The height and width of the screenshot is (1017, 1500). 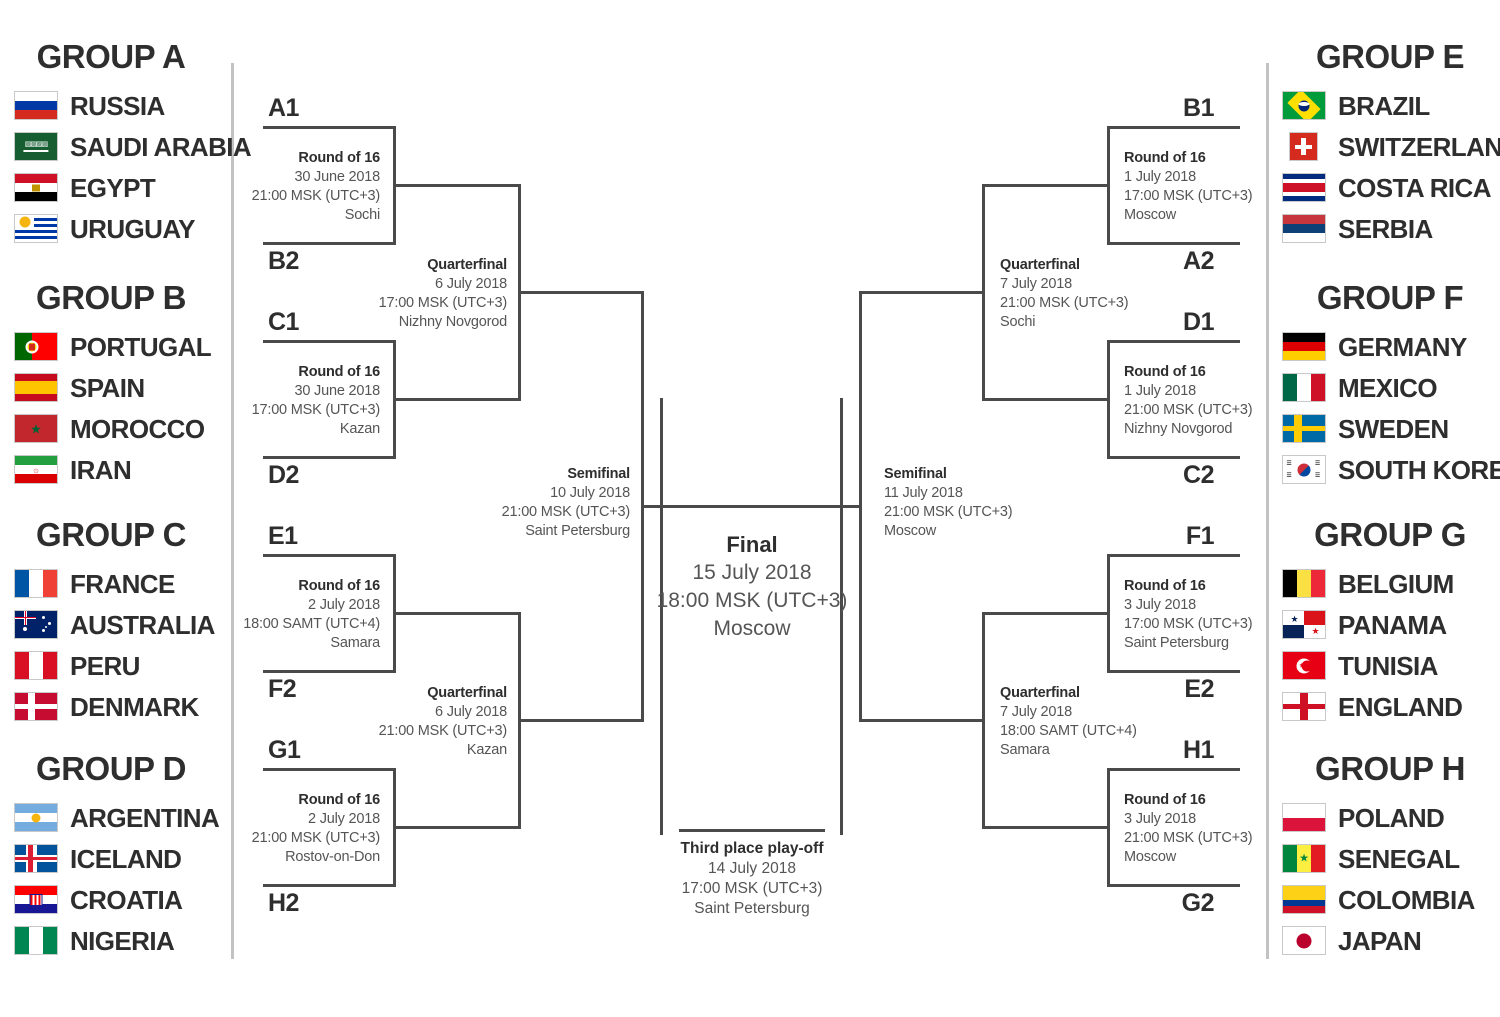 I want to click on slot-h2: H2, so click(x=283, y=903).